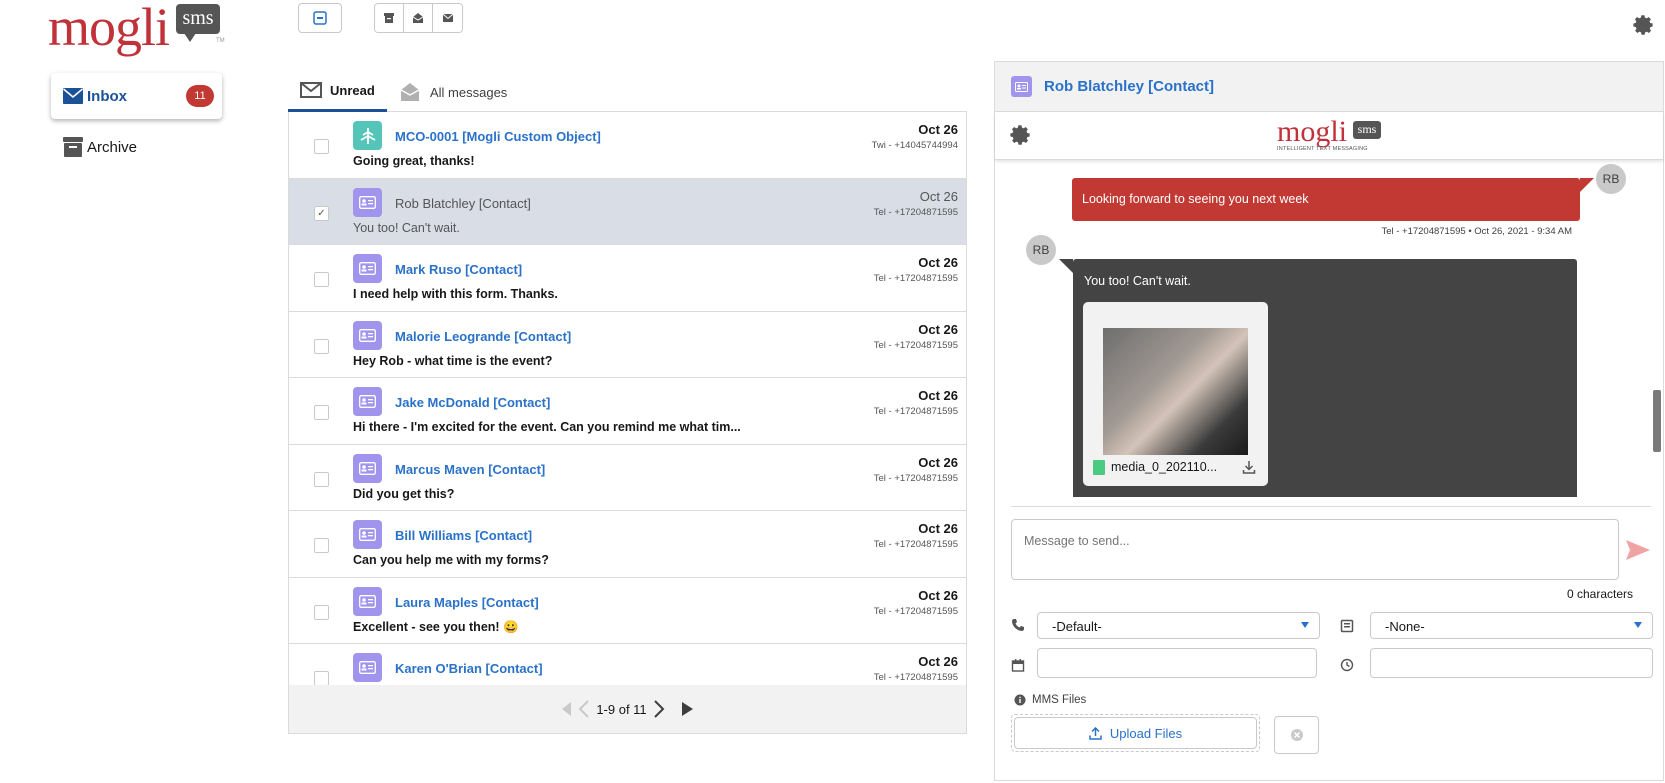 The image size is (1665, 783). Describe the element at coordinates (472, 402) in the screenshot. I see `row-contact-name: Jake McDonald [Contact]` at that location.